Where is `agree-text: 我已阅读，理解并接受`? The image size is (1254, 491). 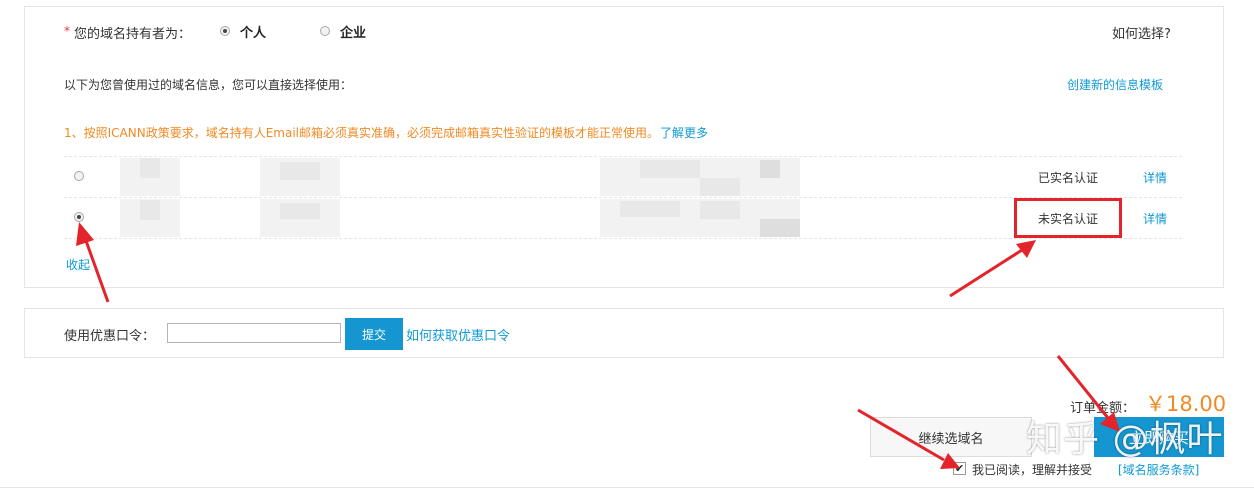
agree-text: 我已阅读，理解并接受 is located at coordinates (1032, 470).